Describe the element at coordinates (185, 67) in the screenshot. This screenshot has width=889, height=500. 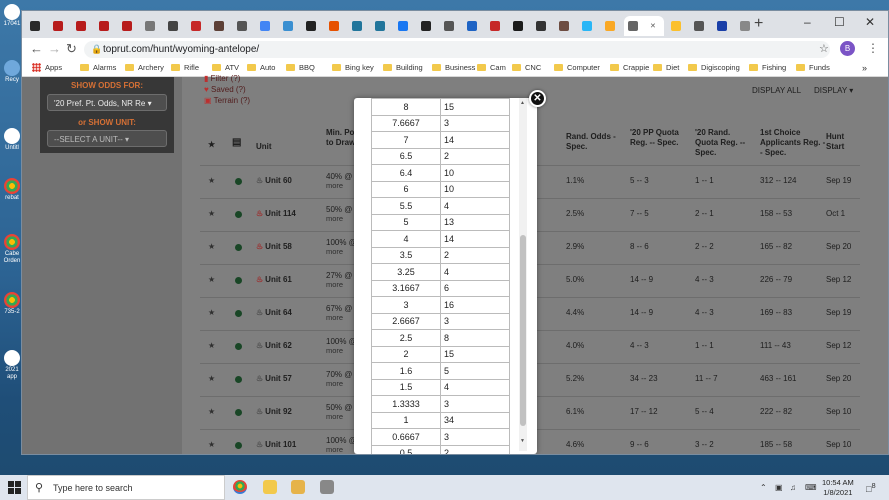
I see `bookmark-folder: Rifle` at that location.